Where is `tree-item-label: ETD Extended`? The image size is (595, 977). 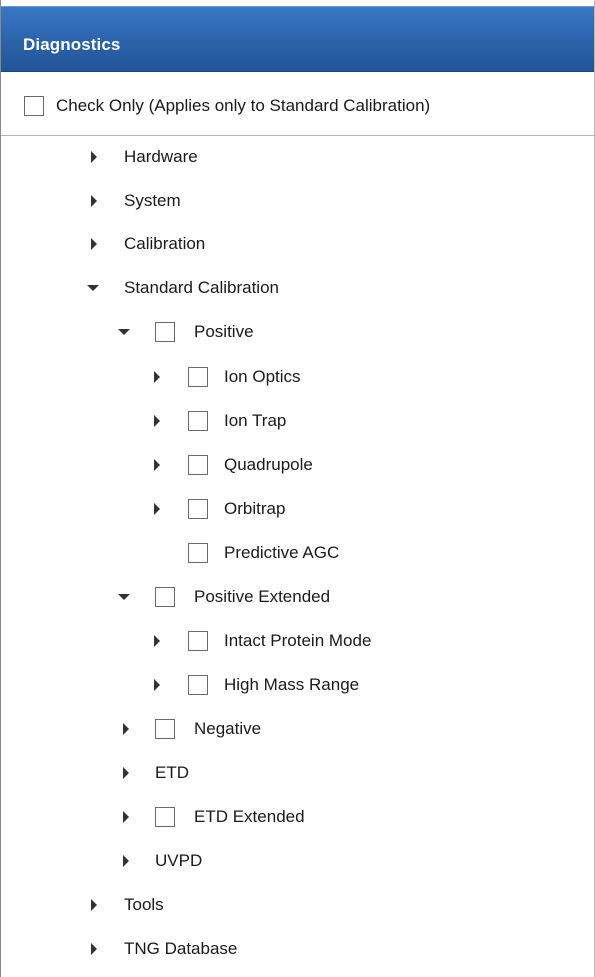
tree-item-label: ETD Extended is located at coordinates (249, 816).